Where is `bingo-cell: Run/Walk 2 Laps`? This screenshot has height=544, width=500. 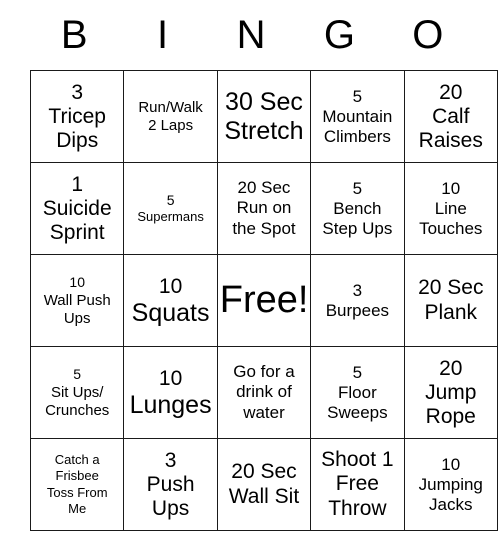 bingo-cell: Run/Walk 2 Laps is located at coordinates (170, 116).